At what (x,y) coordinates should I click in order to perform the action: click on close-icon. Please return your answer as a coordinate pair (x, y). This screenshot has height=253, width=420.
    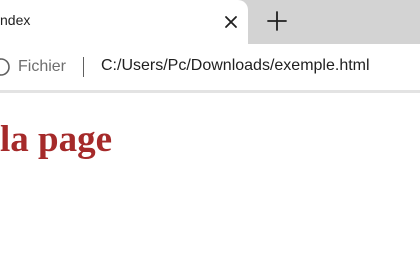
    Looking at the image, I should click on (231, 22).